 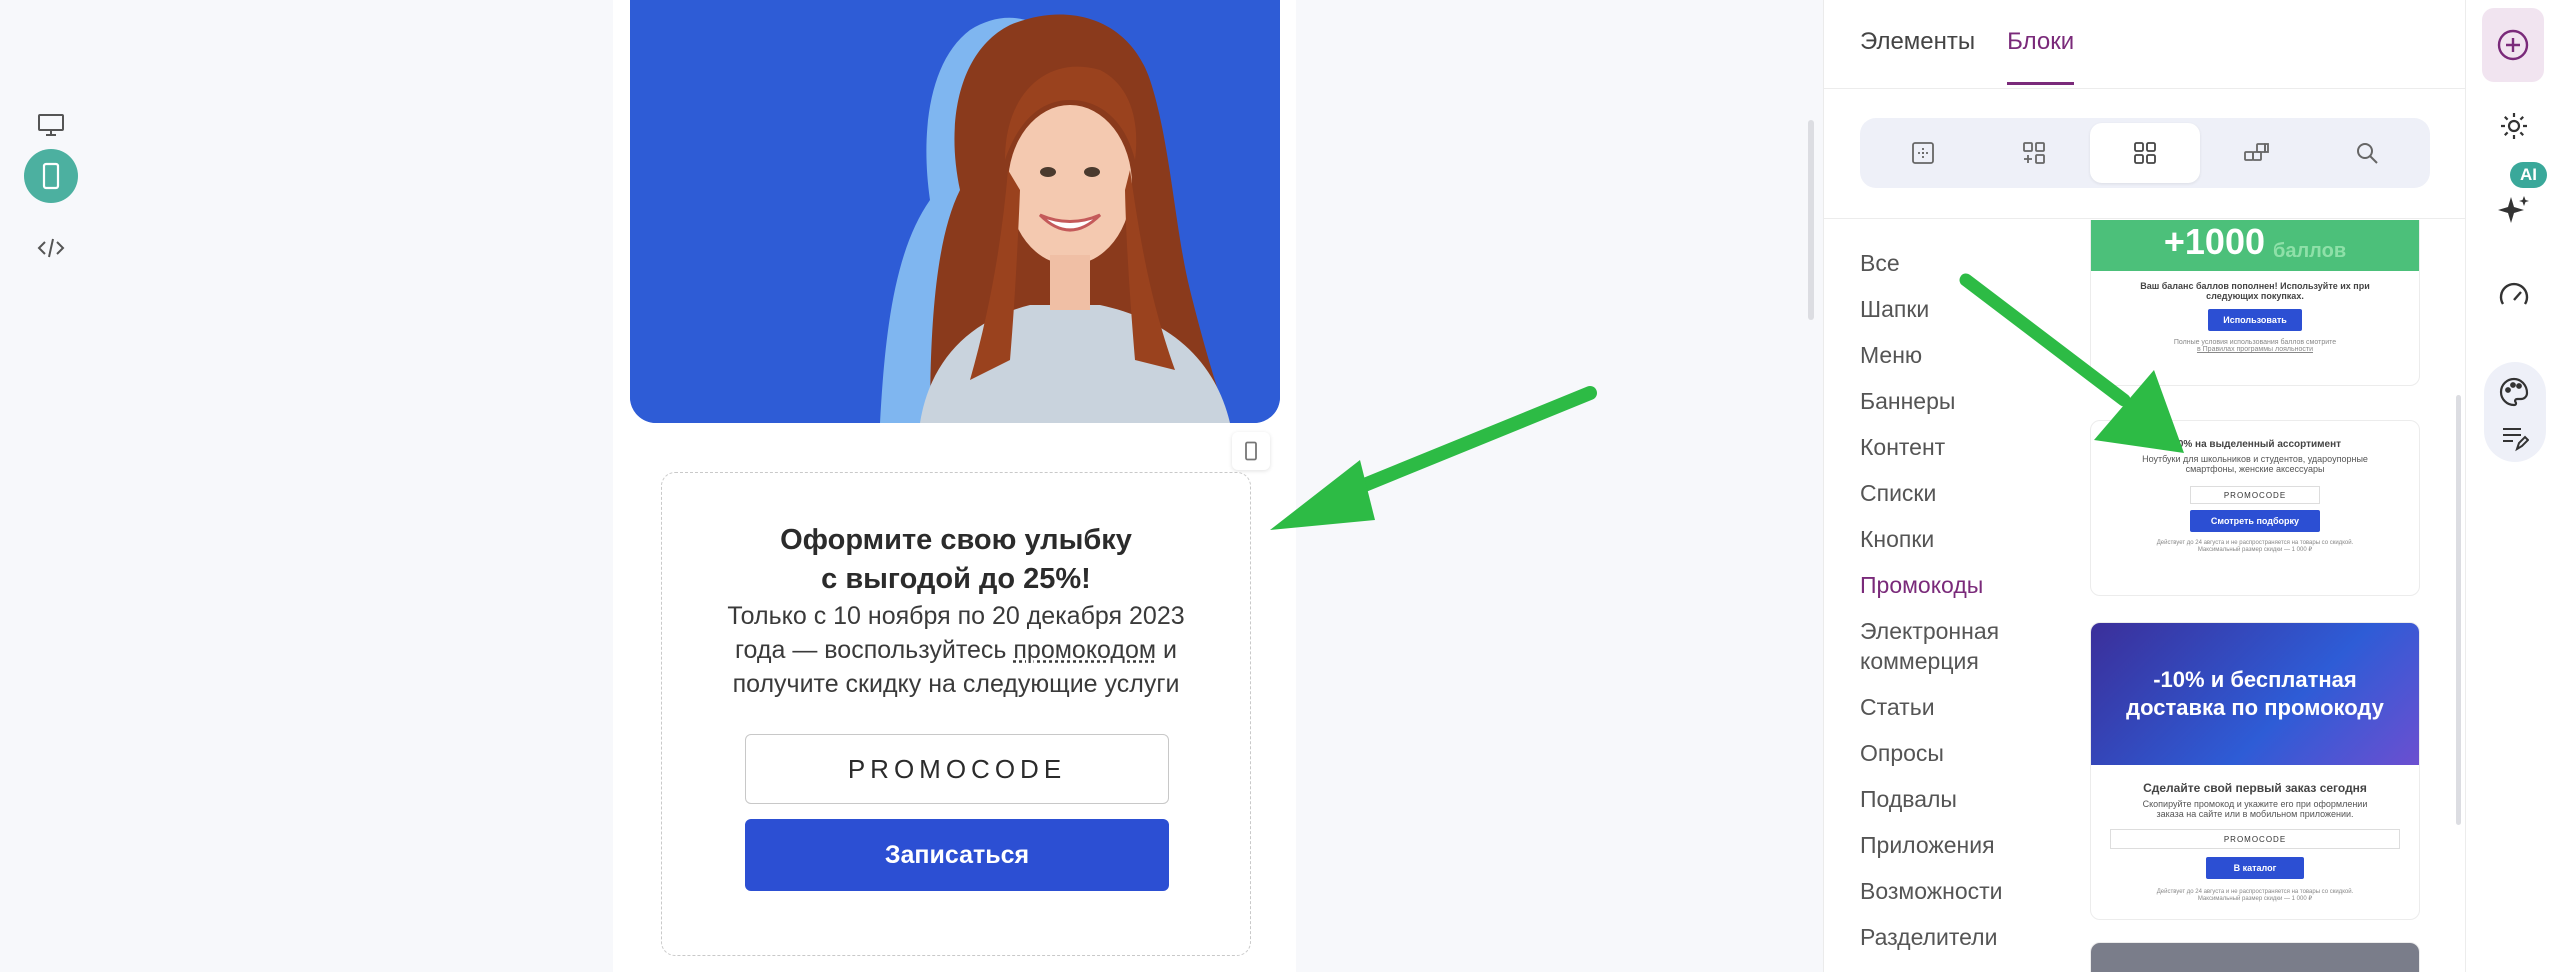 I want to click on bonus-banner: +1000 баллов, so click(x=2255, y=245).